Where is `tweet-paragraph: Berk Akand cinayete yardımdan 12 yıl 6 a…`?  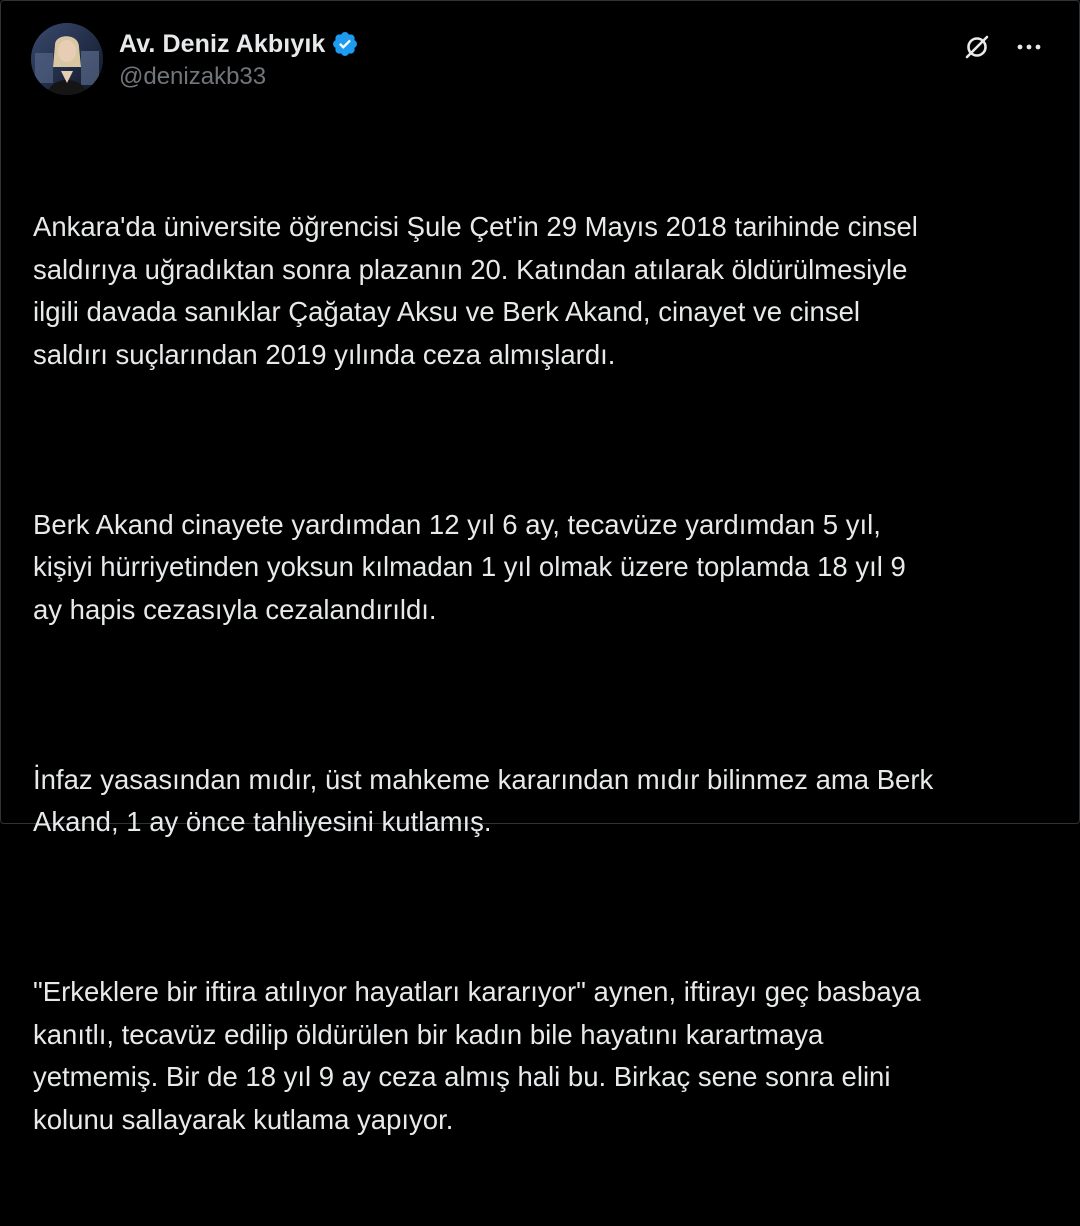
tweet-paragraph: Berk Akand cinayete yardımdan 12 yıl 6 a… is located at coordinates (469, 566).